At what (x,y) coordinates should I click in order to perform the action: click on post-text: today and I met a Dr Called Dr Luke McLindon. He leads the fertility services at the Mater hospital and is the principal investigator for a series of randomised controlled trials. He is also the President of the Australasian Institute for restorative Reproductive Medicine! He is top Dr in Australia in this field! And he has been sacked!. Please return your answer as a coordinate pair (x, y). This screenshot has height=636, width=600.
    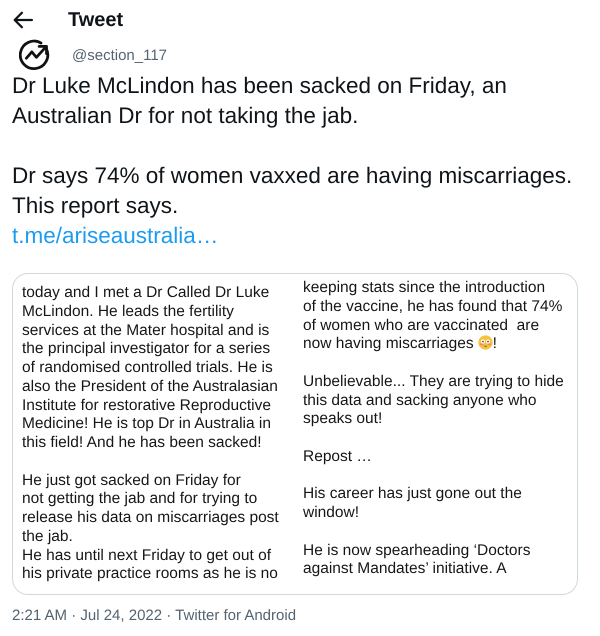
    Looking at the image, I should click on (150, 368).